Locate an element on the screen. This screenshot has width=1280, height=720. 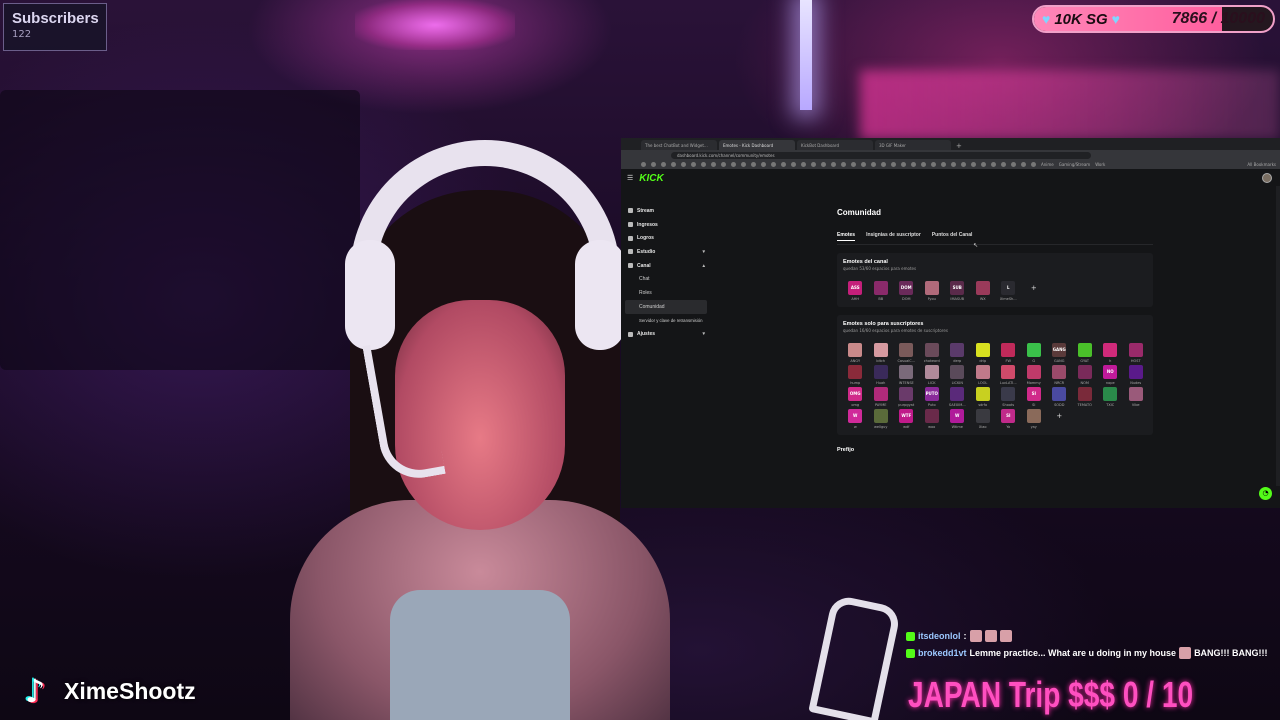
browser-tab-active: Emotes - Kick Dashboard is located at coordinates (757, 145).